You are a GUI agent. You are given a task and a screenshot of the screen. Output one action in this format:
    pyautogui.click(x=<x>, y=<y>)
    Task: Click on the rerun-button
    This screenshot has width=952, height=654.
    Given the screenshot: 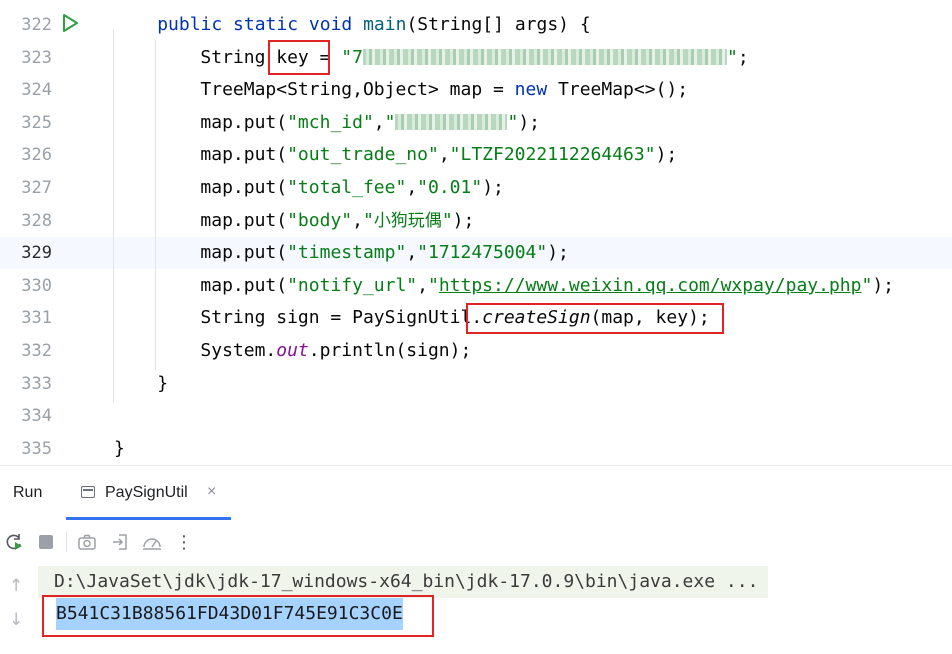 What is the action you would take?
    pyautogui.click(x=14, y=542)
    